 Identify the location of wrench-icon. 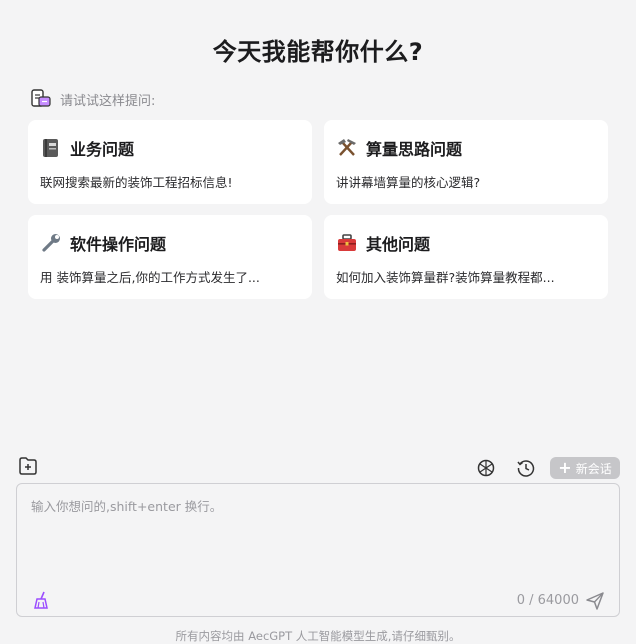
(51, 243).